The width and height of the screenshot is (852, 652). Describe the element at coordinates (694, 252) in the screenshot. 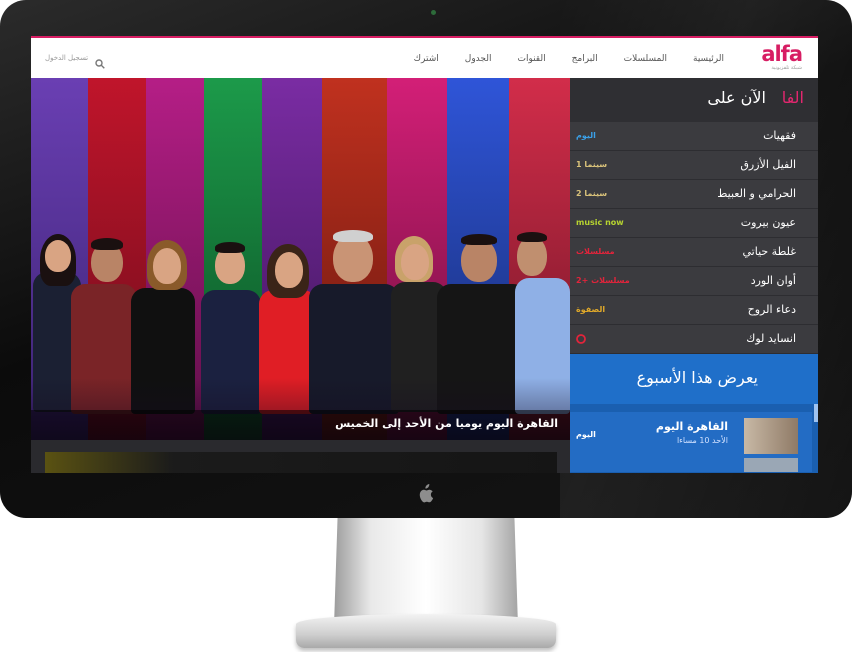

I see `now-on-row: مسلسلات غلطة حياتي` at that location.